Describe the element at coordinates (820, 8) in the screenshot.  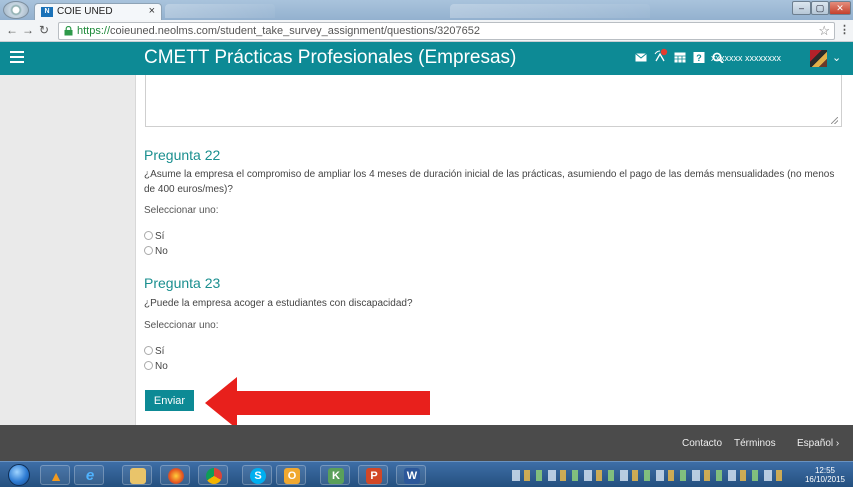
I see `maximize-icon: ▢` at that location.